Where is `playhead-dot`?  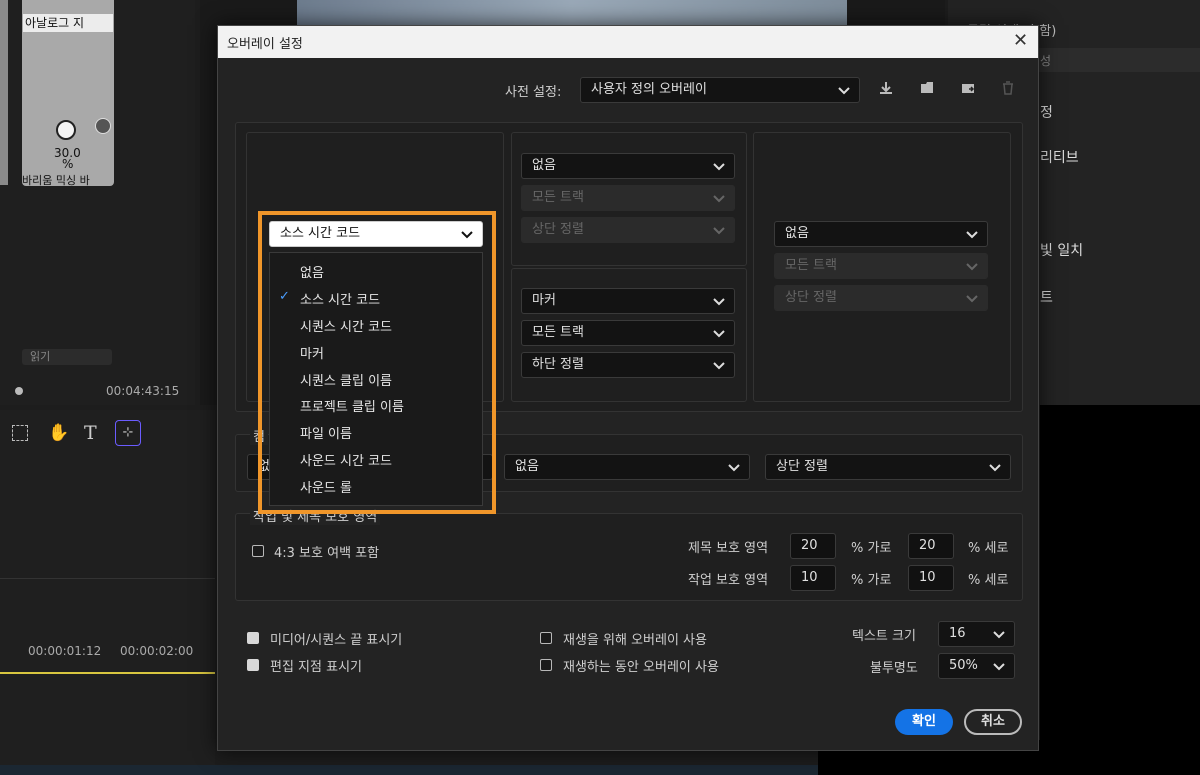
playhead-dot is located at coordinates (19, 391).